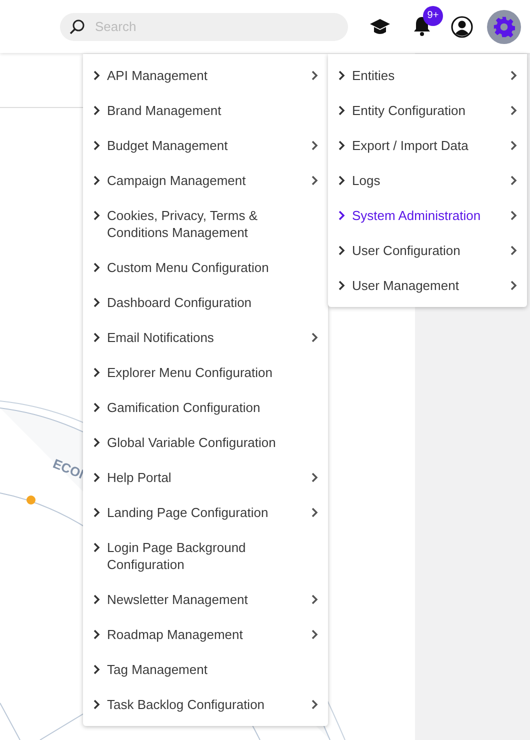  Describe the element at coordinates (205, 599) in the screenshot. I see `menu-item: Newsletter Management` at that location.